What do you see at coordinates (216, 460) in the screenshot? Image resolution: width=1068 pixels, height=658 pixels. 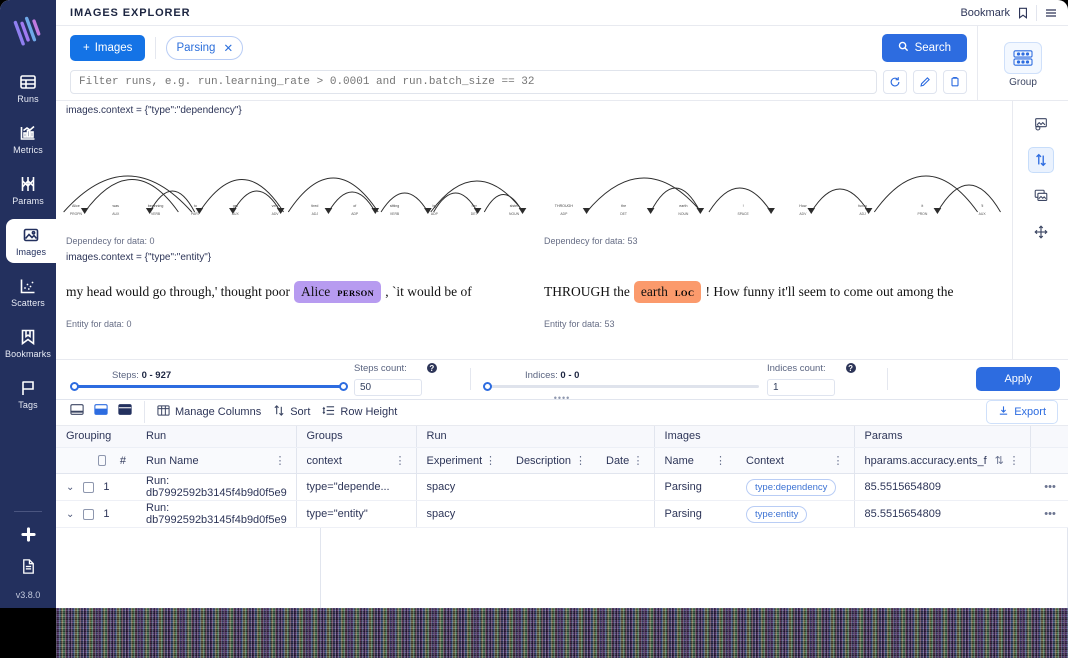 I see `column-header-run-name: Run Name ⋮` at bounding box center [216, 460].